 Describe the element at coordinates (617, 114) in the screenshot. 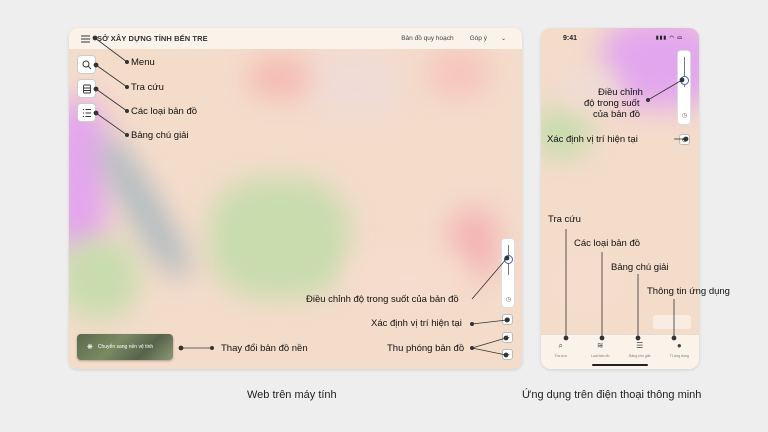

I see `annotation-phone-opacity-3: của bản đồ` at that location.